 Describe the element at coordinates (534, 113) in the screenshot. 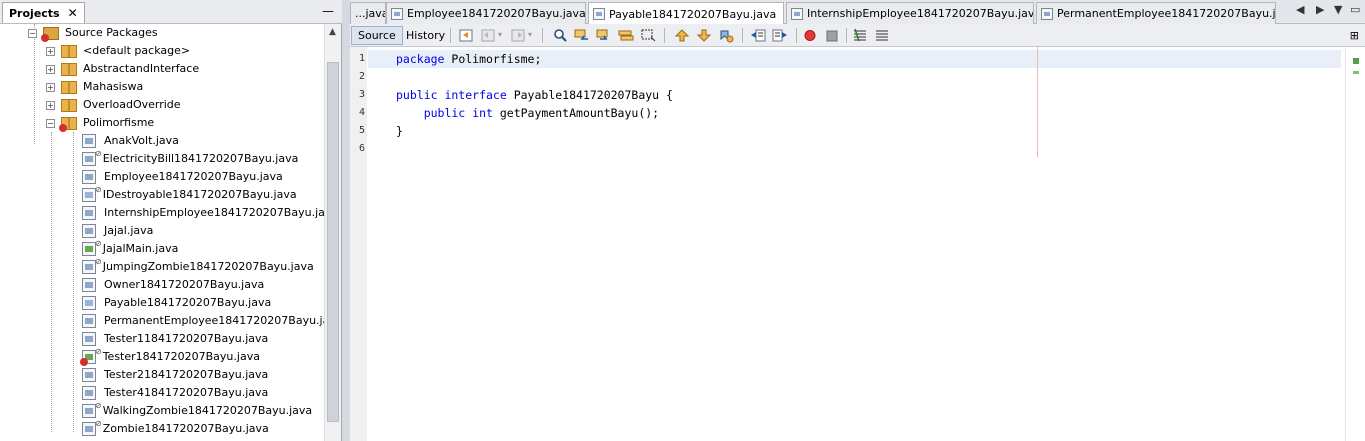

I see `code-line: public int getPaymentAmountBayu();` at that location.